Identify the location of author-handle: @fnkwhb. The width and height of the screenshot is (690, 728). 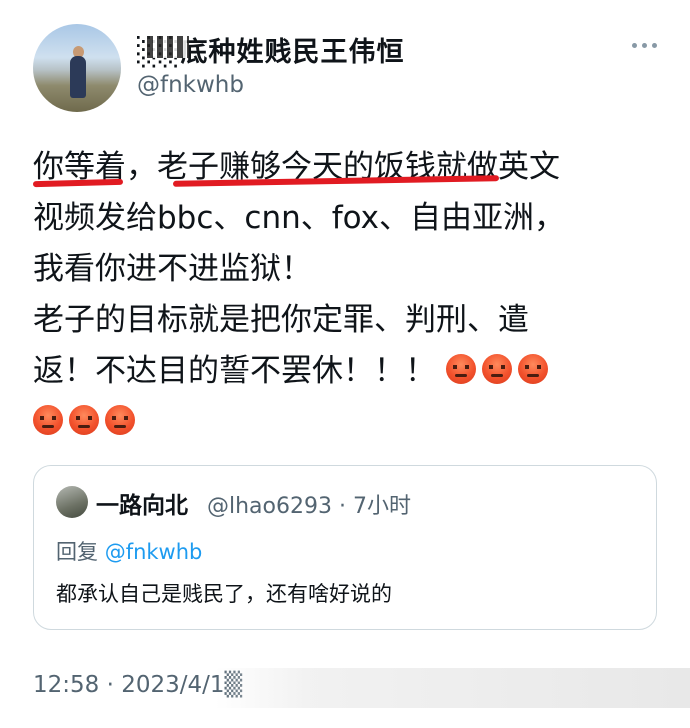
(190, 85).